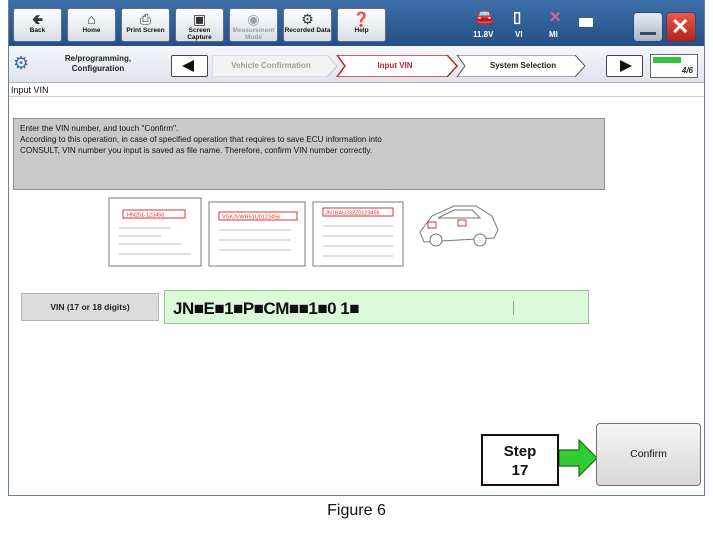 This screenshot has height=539, width=713. Describe the element at coordinates (648, 33) in the screenshot. I see `minimize-icon` at that location.